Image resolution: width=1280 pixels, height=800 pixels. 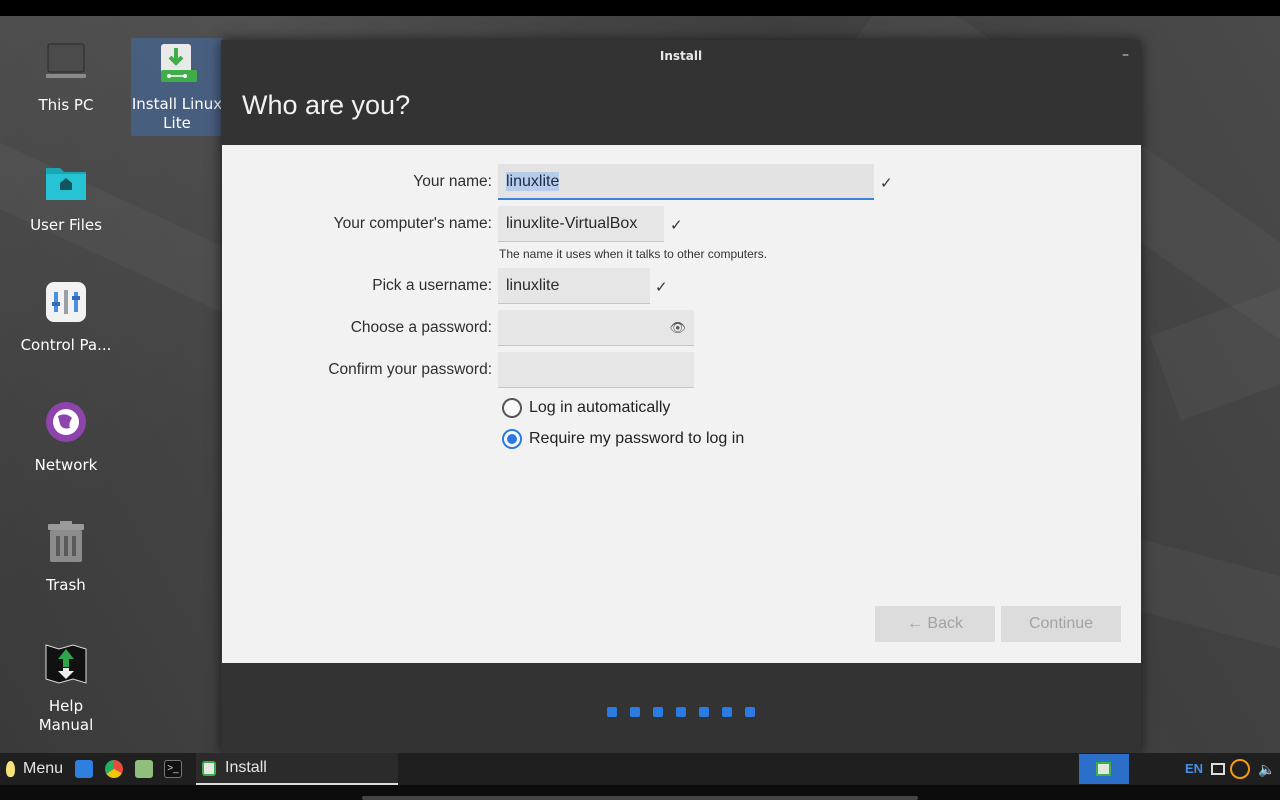 What do you see at coordinates (640, 798) in the screenshot?
I see `scroll-indicator` at bounding box center [640, 798].